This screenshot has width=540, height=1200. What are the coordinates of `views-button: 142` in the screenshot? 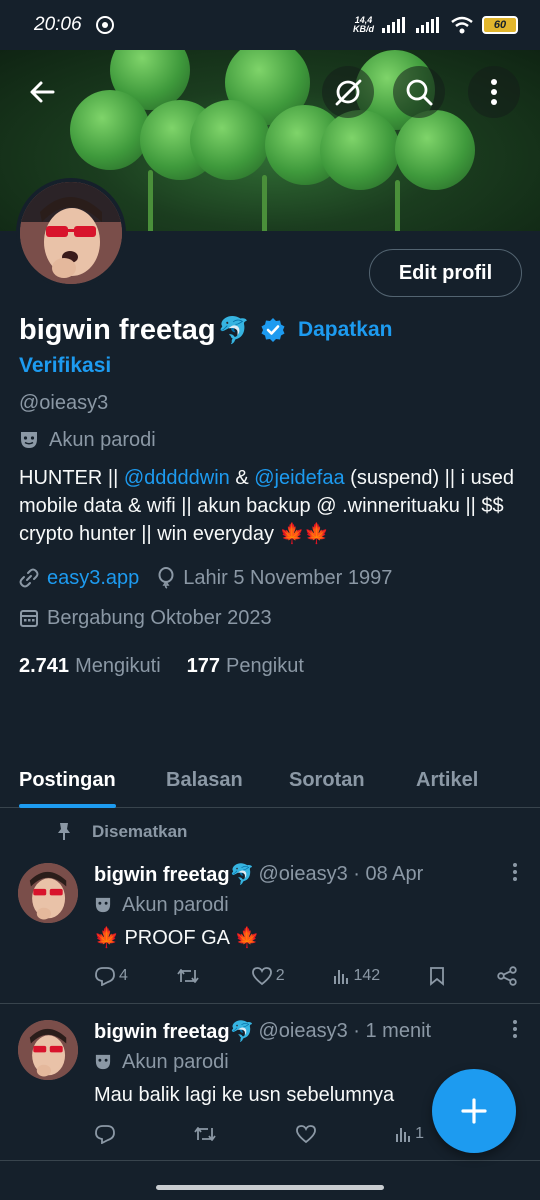 It's located at (356, 976).